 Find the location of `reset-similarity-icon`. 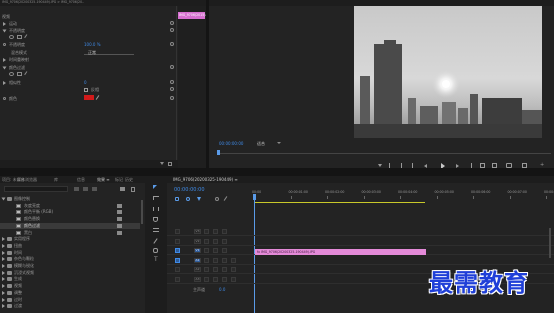

reset-similarity-icon is located at coordinates (172, 82).